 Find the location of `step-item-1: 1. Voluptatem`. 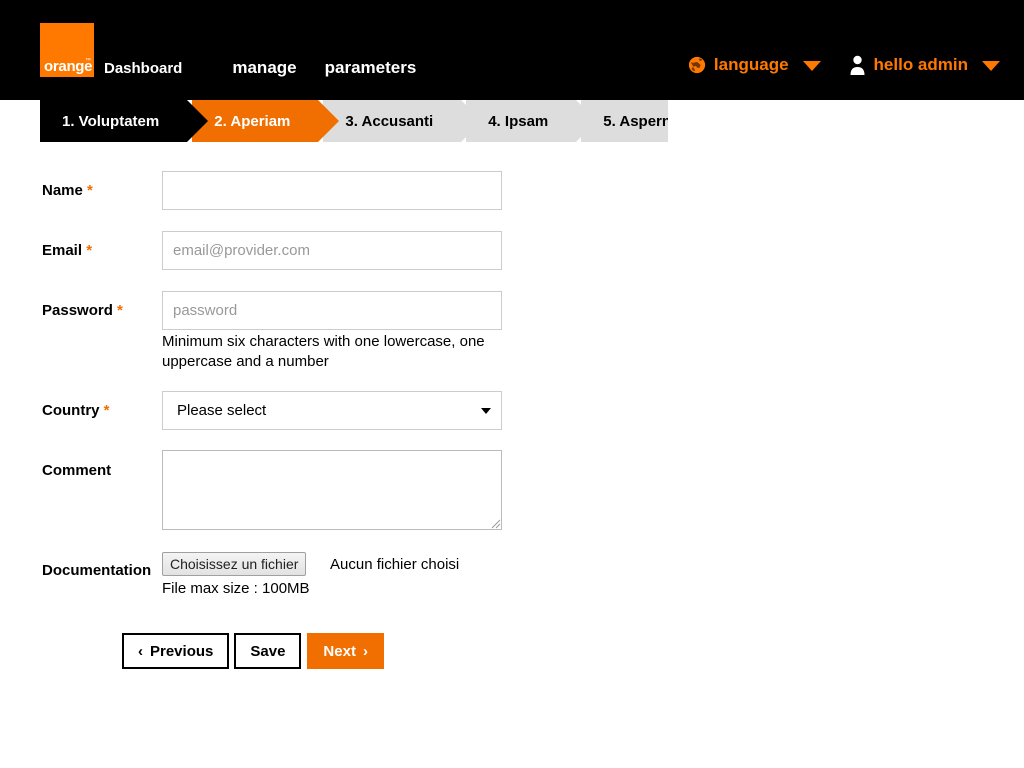

step-item-1: 1. Voluptatem is located at coordinates (124, 121).